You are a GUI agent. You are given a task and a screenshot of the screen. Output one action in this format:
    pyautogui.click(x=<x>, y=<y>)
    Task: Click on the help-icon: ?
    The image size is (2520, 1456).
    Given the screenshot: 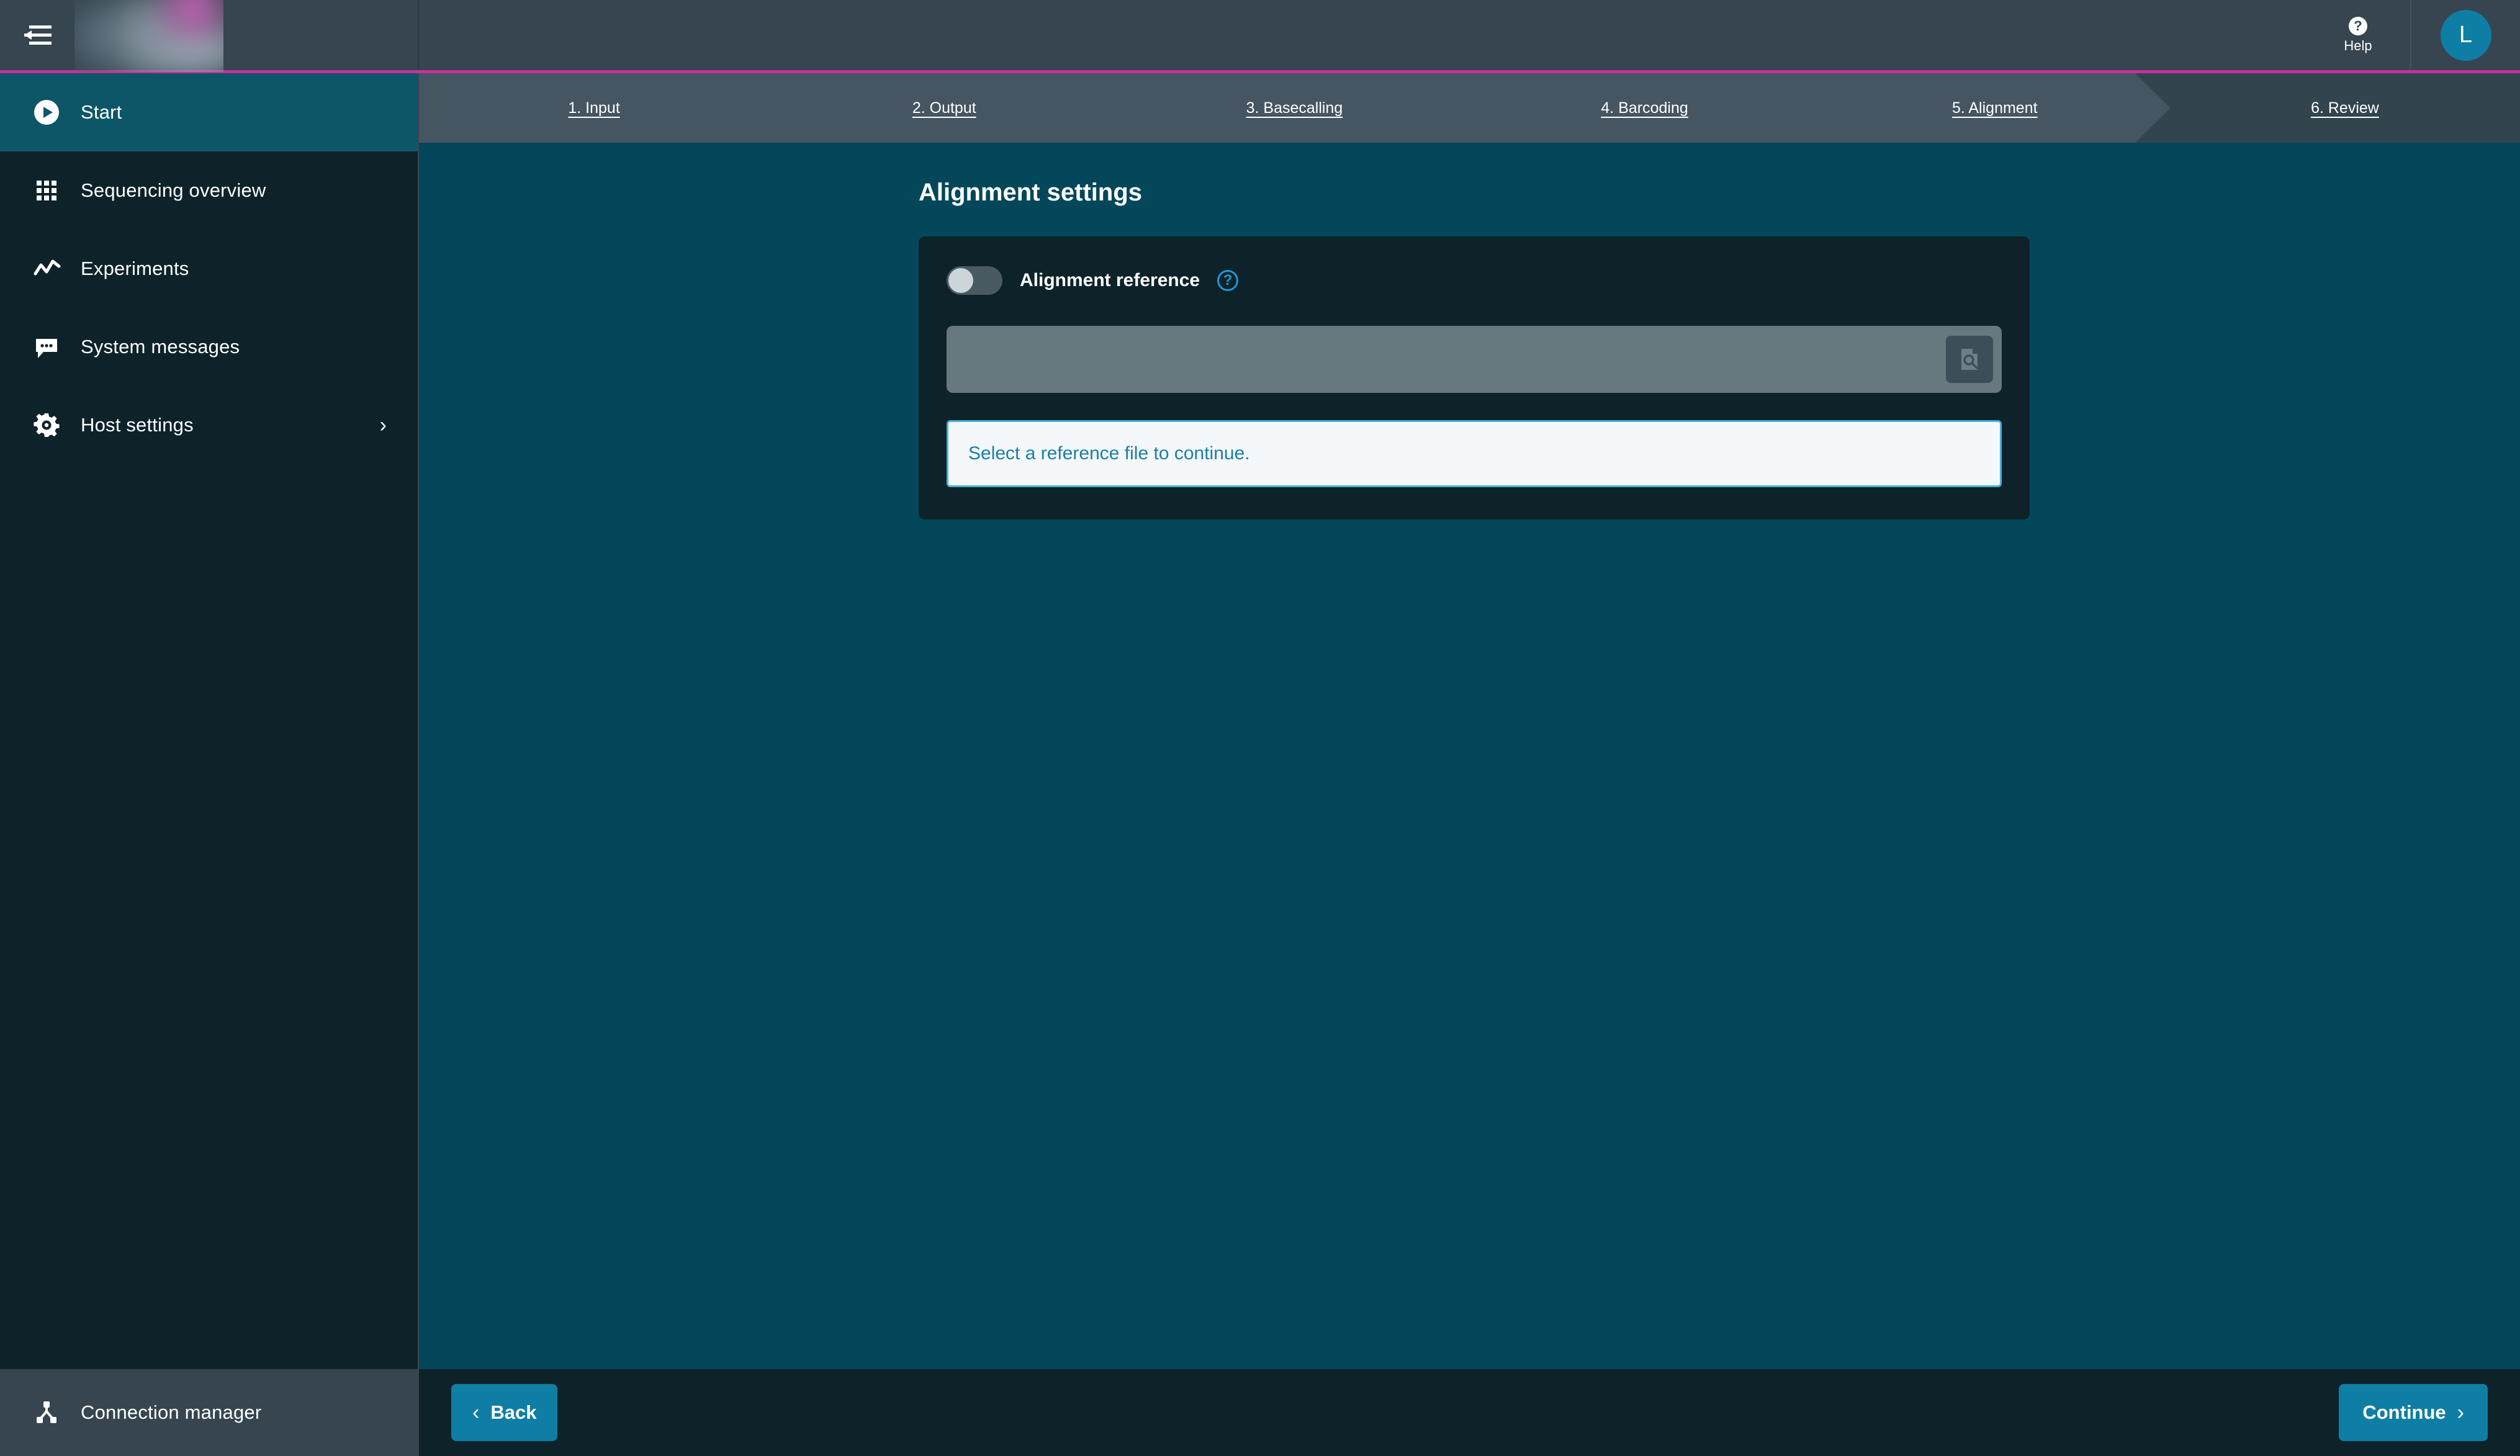 What is the action you would take?
    pyautogui.click(x=2358, y=25)
    